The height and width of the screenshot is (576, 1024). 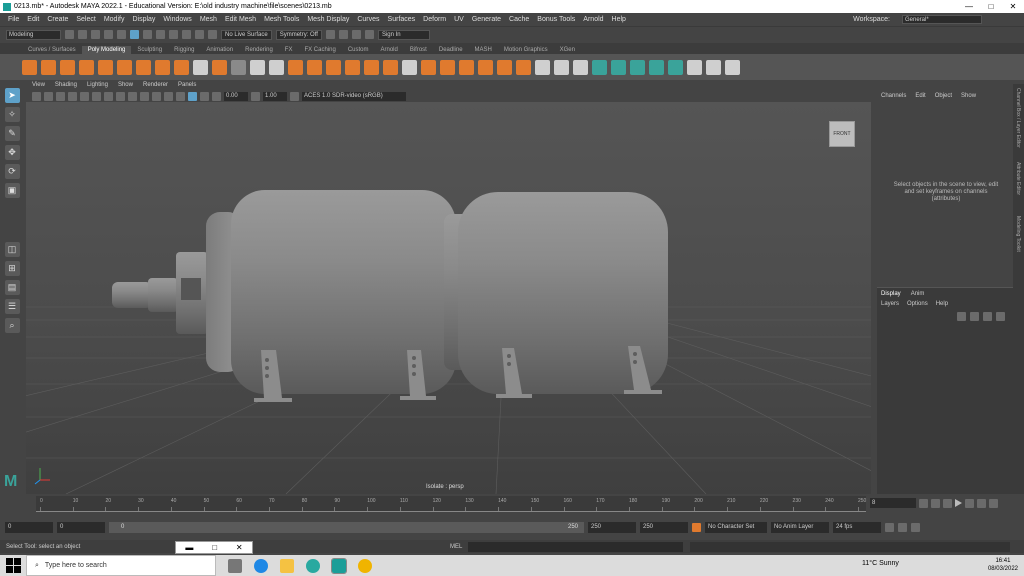 I want to click on menu-mesh-tools: Mesh Tools, so click(x=281, y=19).